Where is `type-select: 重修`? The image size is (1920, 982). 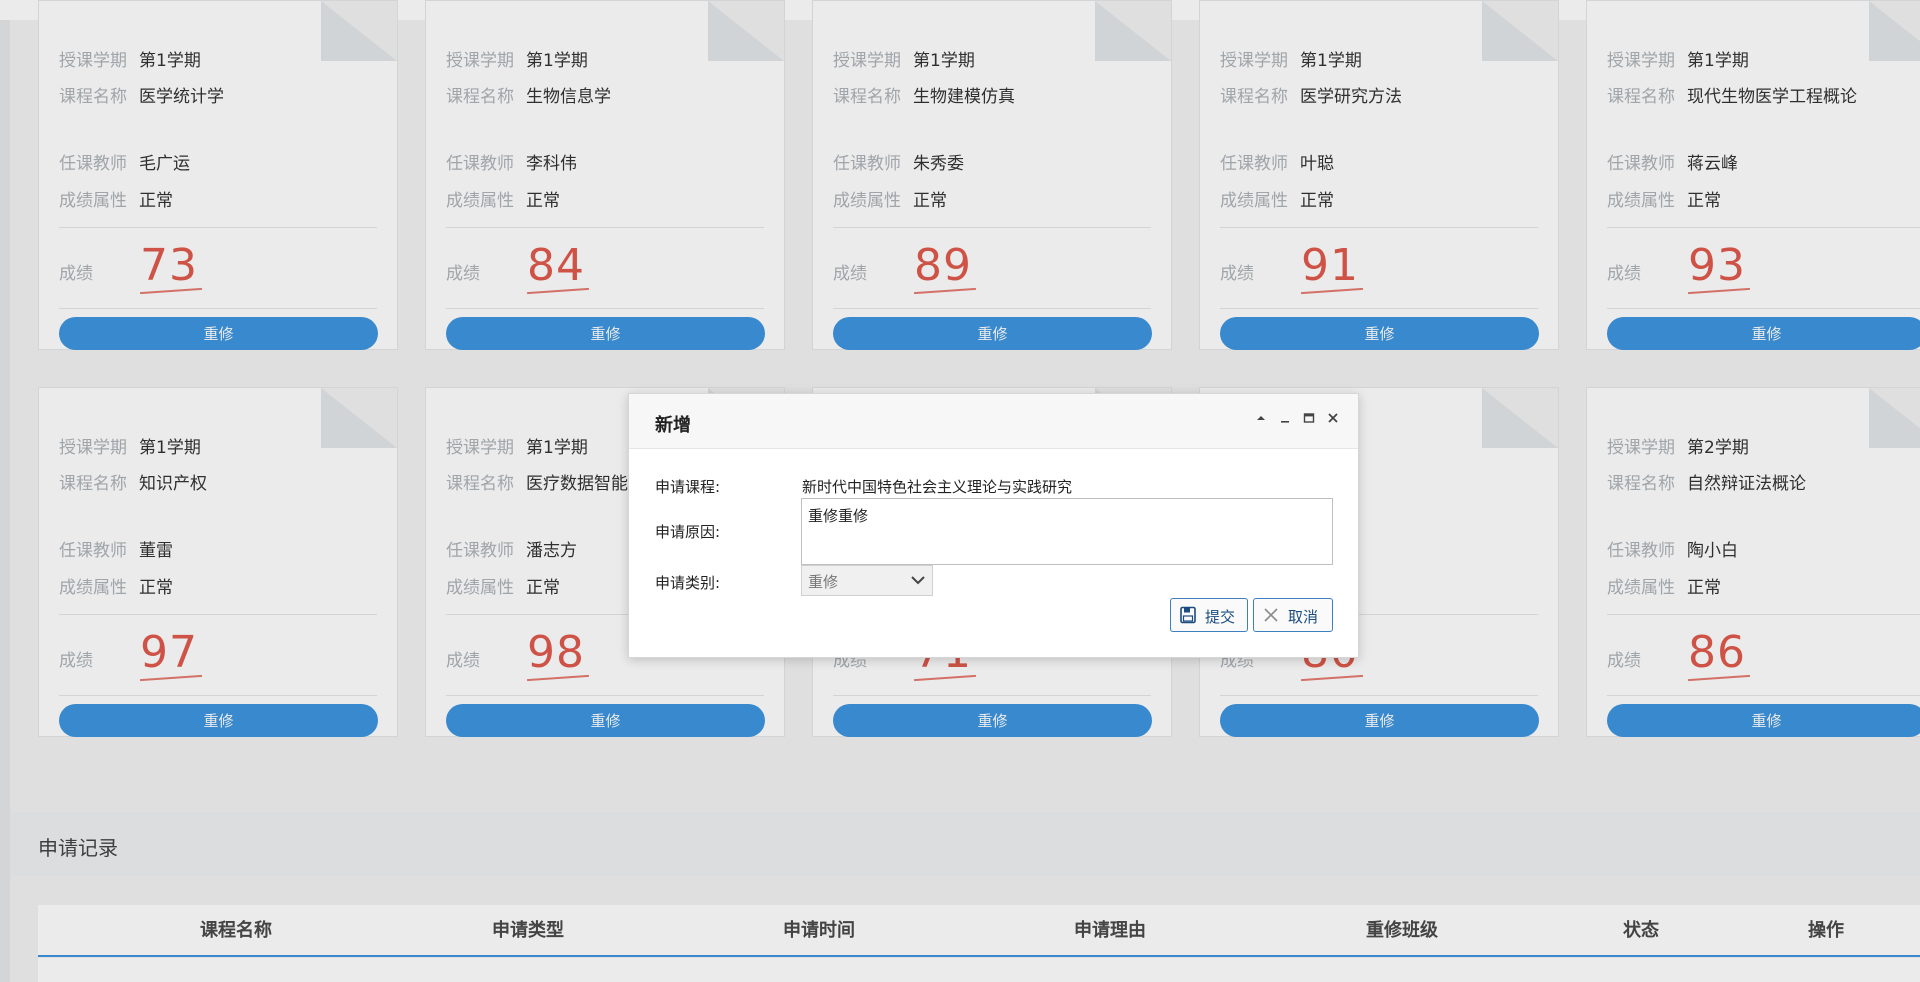 type-select: 重修 is located at coordinates (867, 580).